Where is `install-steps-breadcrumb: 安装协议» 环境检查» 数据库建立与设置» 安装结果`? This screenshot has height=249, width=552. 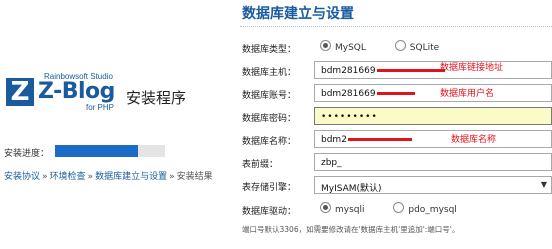 install-steps-breadcrumb: 安装协议» 环境检查» 数据库建立与设置» 安装结果 is located at coordinates (108, 175).